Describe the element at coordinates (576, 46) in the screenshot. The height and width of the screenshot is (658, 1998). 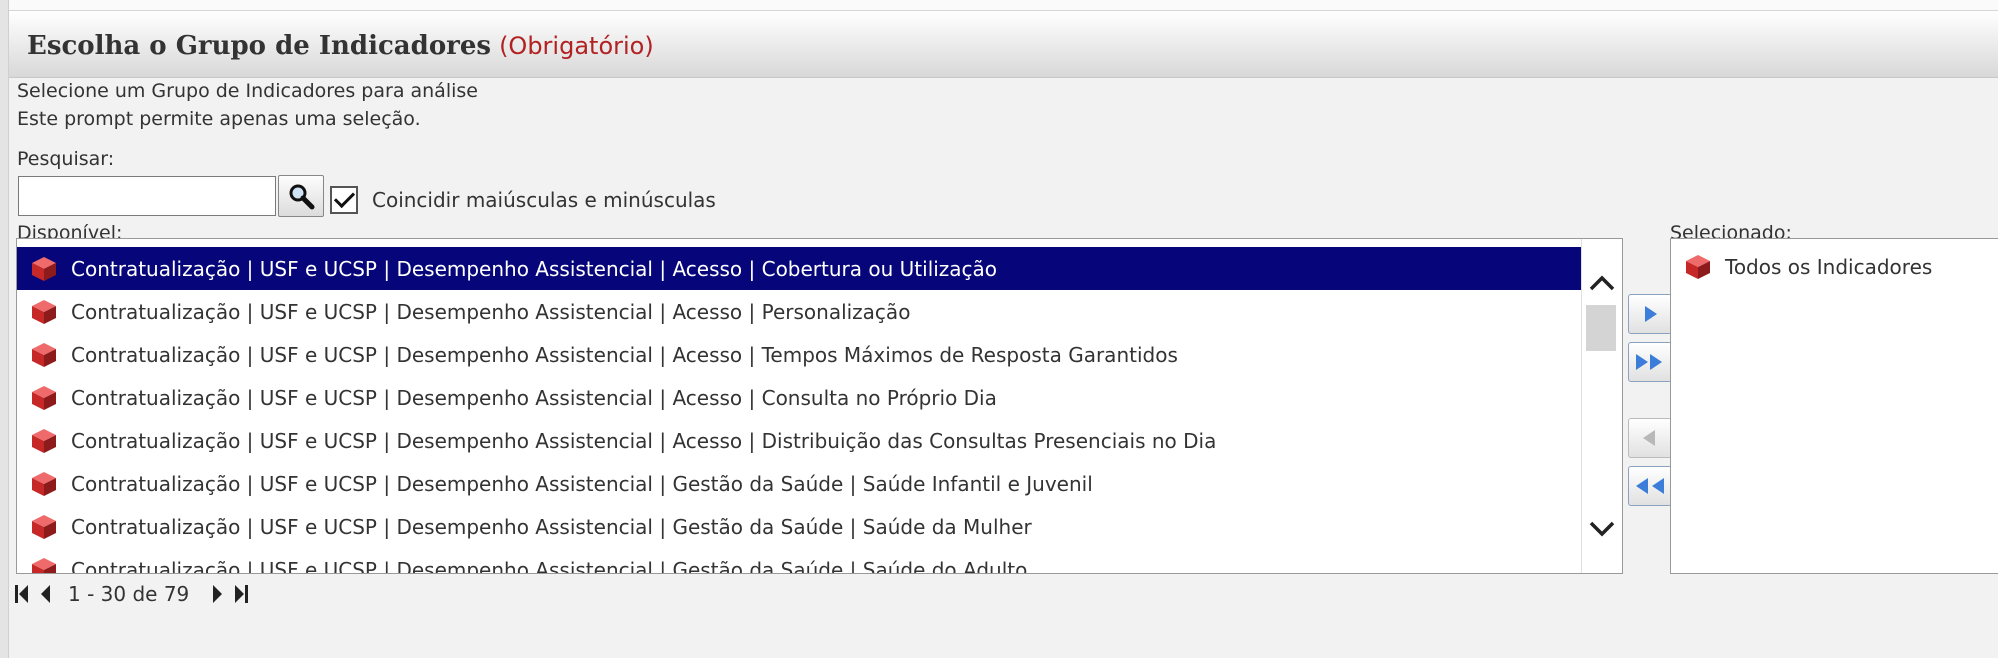
I see `required-marker: (Obrigatório)` at that location.